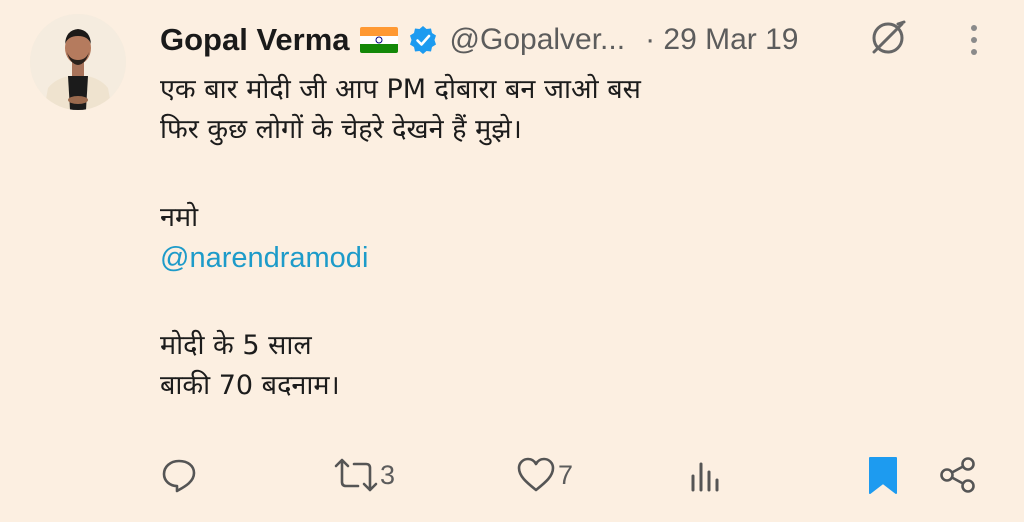 This screenshot has width=1024, height=522. Describe the element at coordinates (974, 40) in the screenshot. I see `more-vertical-icon` at that location.